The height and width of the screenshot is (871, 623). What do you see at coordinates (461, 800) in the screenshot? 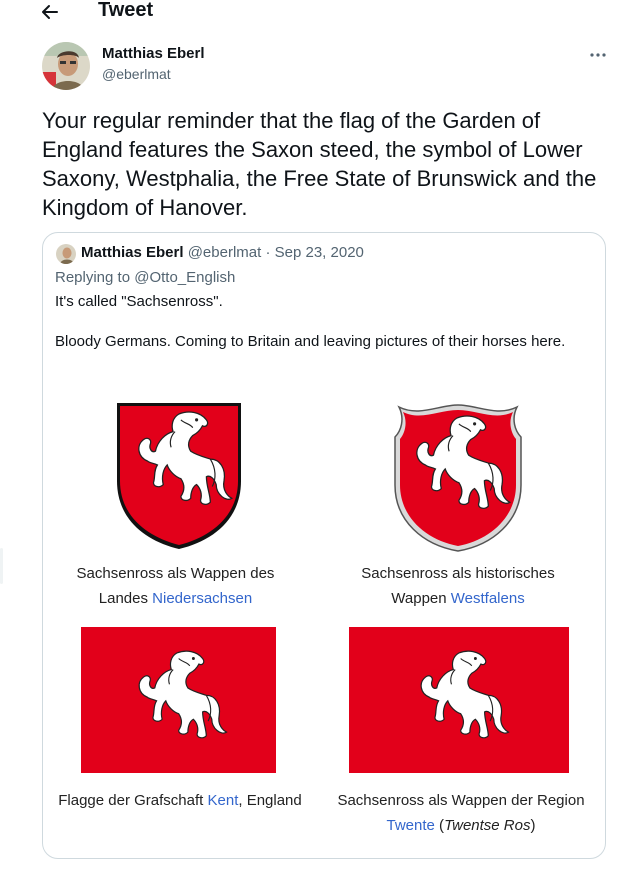
I see `caption-4-line1: Sachsenross als Wappen der Region` at bounding box center [461, 800].